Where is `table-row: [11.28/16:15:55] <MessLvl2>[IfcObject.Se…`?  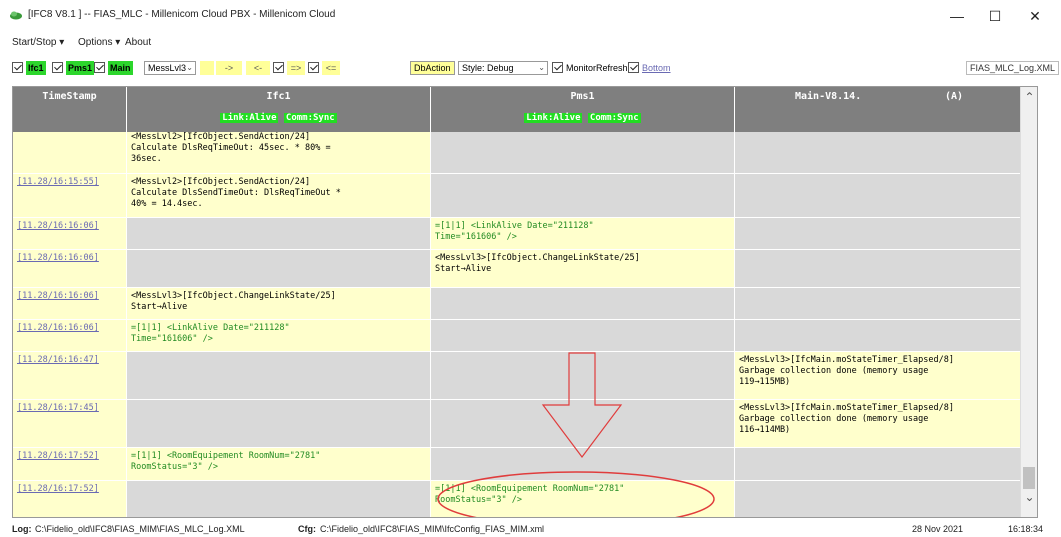
table-row: [11.28/16:15:55] <MessLvl2>[IfcObject.Se… is located at coordinates (525, 196).